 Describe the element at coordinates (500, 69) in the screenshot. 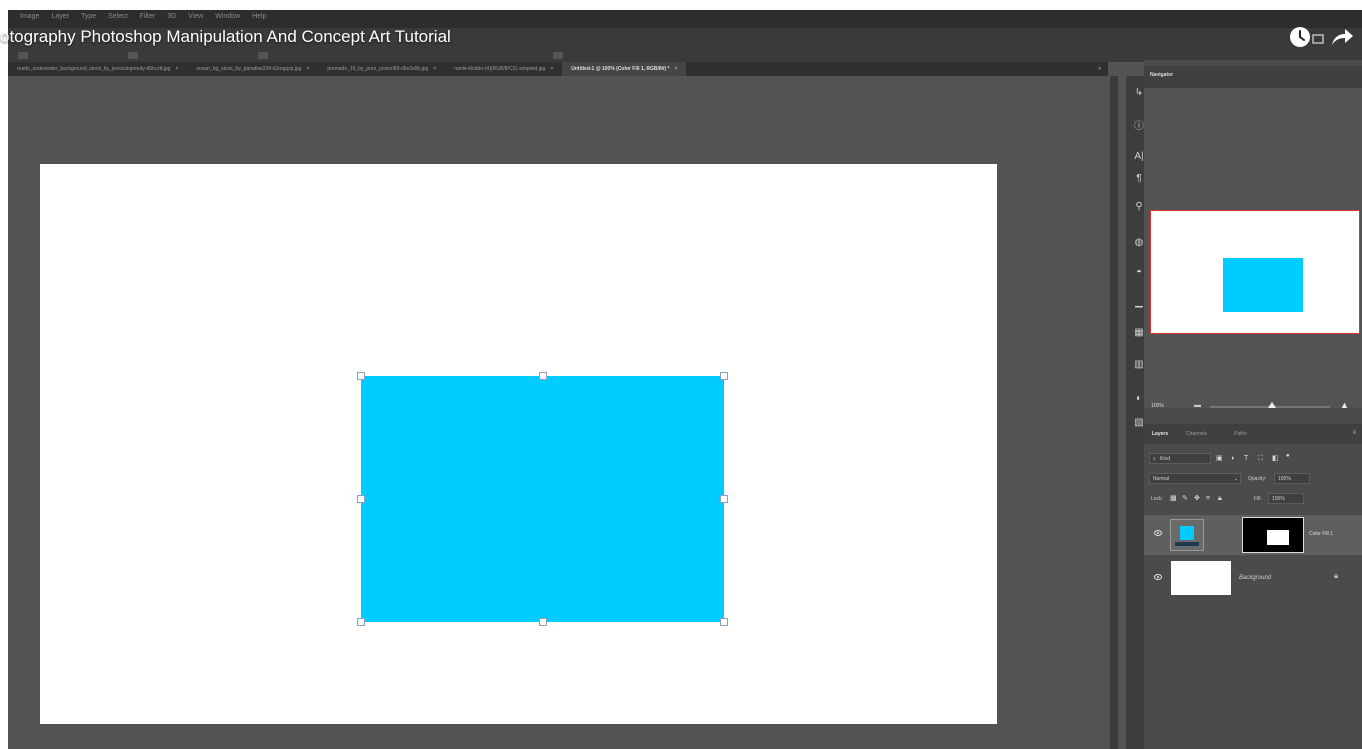

I see `document-tab-label: ramie-klodde-(4)(RGB/8/CS) simplied.jpg` at that location.